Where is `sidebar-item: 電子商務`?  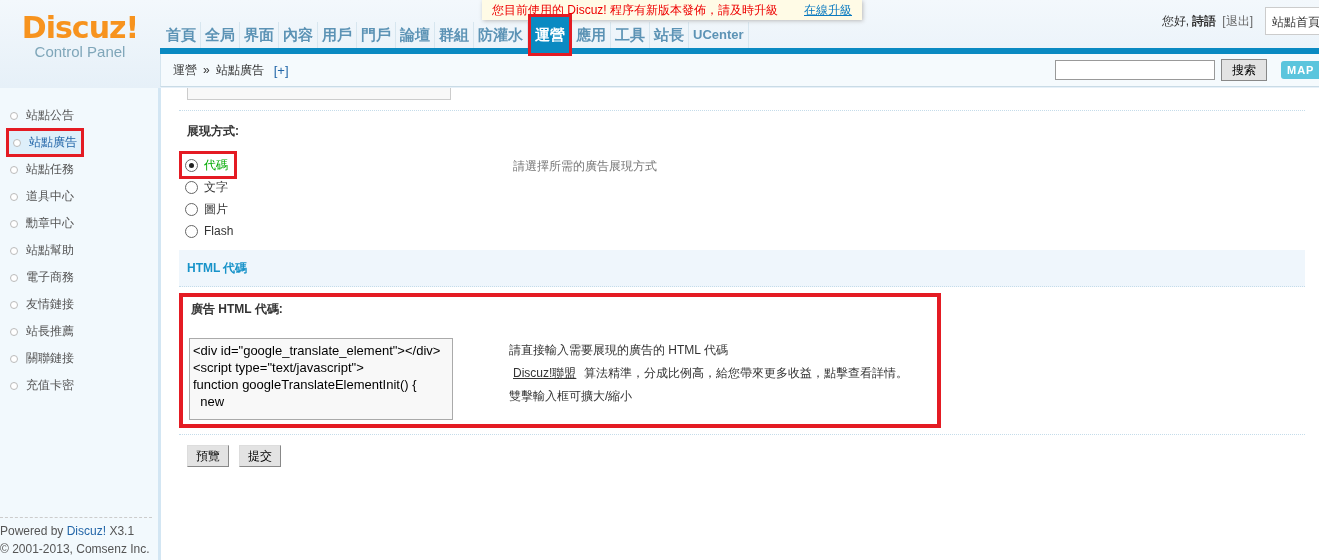
sidebar-item: 電子商務 is located at coordinates (79, 277).